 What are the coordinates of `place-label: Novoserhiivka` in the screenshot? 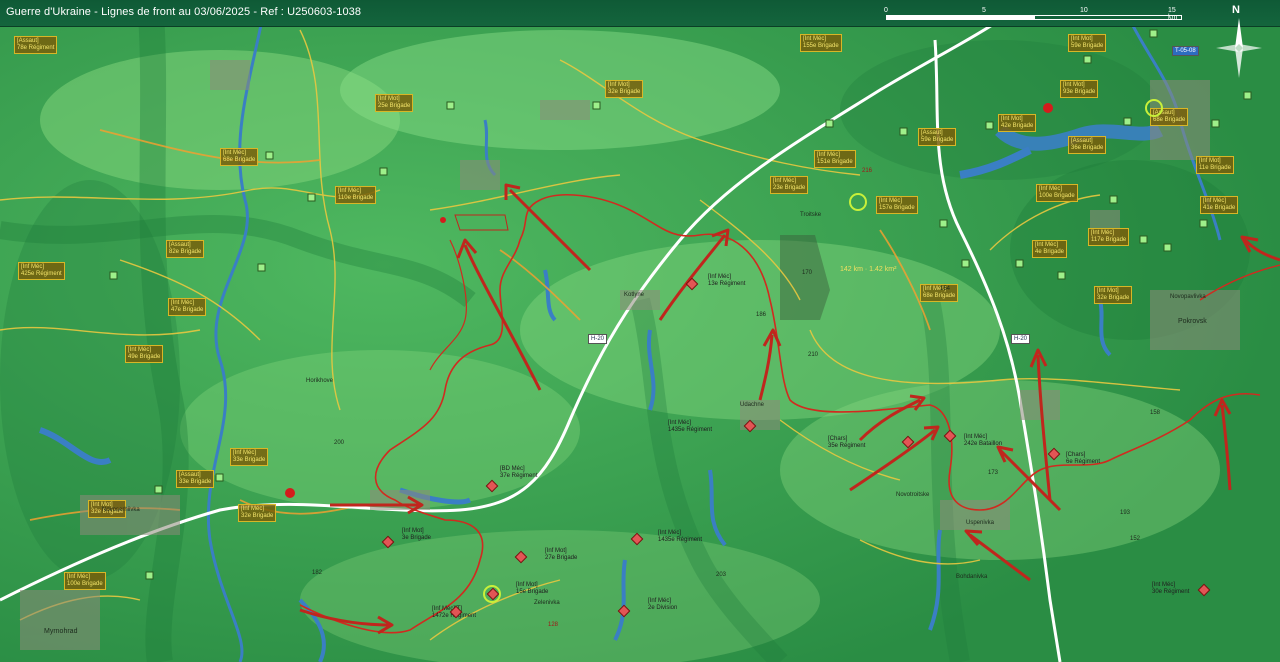 It's located at (121, 510).